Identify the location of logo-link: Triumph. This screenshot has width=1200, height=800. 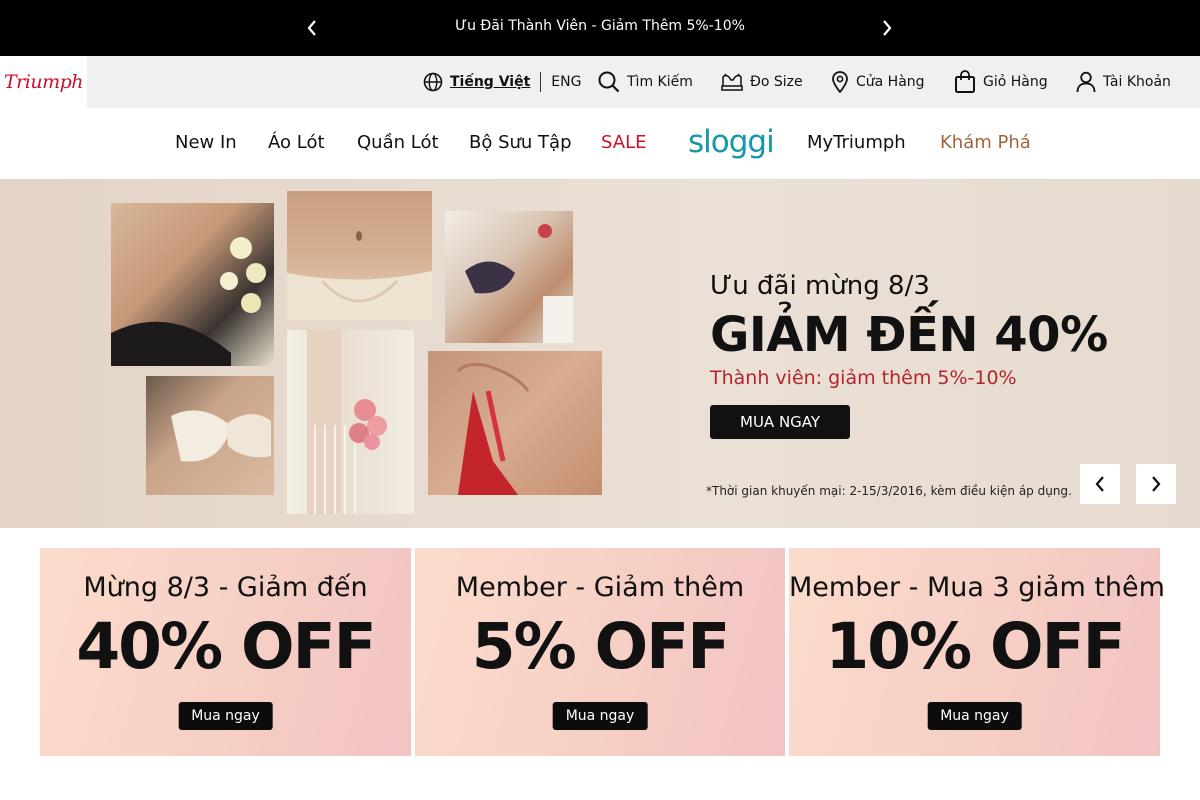
(43, 82).